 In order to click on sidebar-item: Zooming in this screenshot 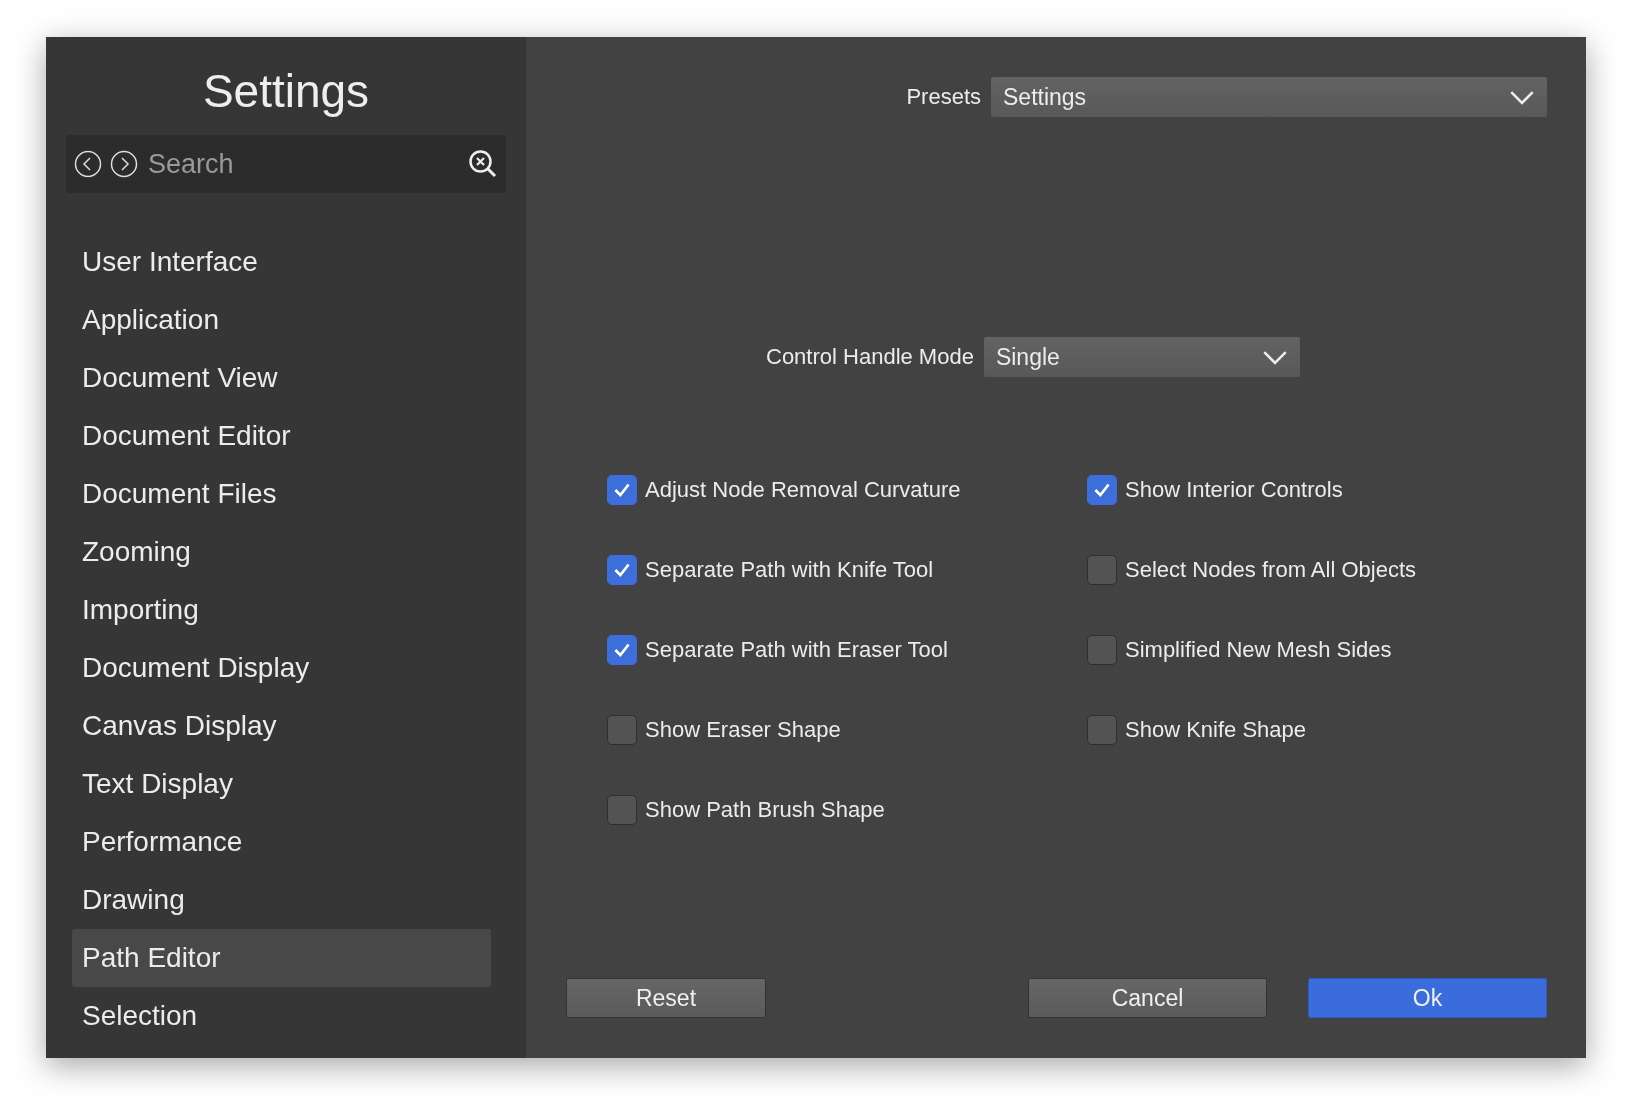, I will do `click(281, 552)`.